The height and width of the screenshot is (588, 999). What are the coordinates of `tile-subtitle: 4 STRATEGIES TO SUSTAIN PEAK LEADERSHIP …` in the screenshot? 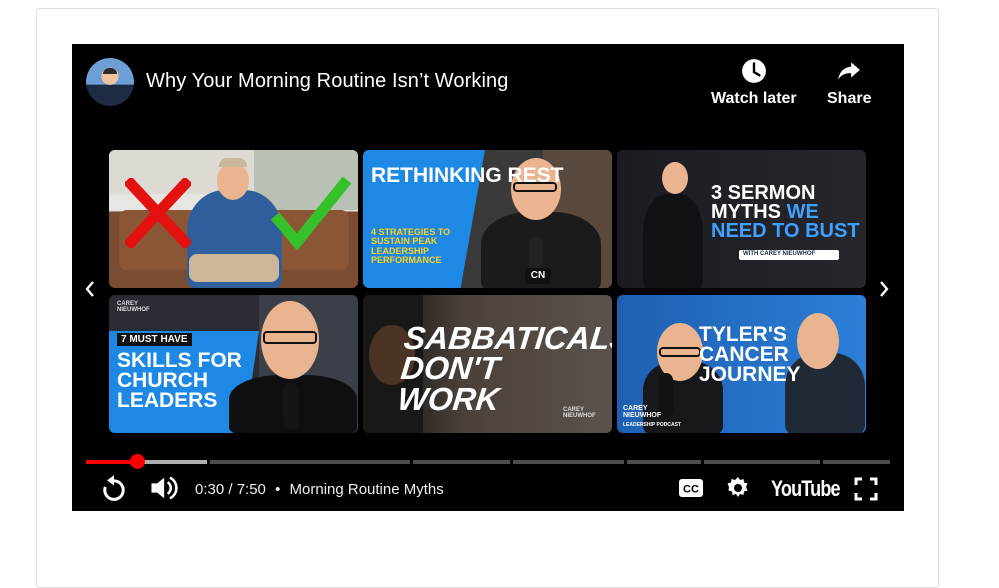 It's located at (411, 246).